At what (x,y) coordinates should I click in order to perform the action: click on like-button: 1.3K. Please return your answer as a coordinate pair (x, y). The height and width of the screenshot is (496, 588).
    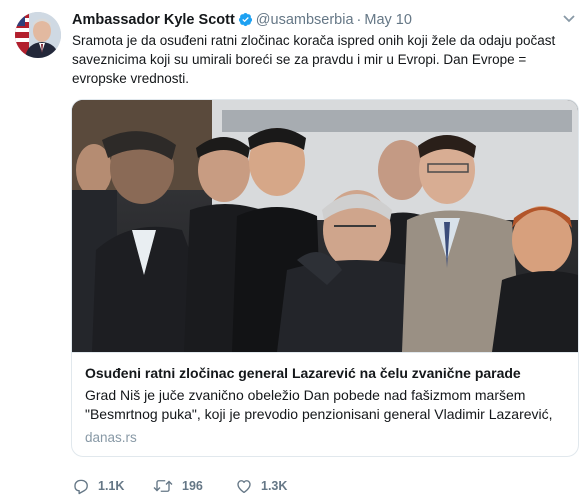
    Looking at the image, I should click on (261, 486).